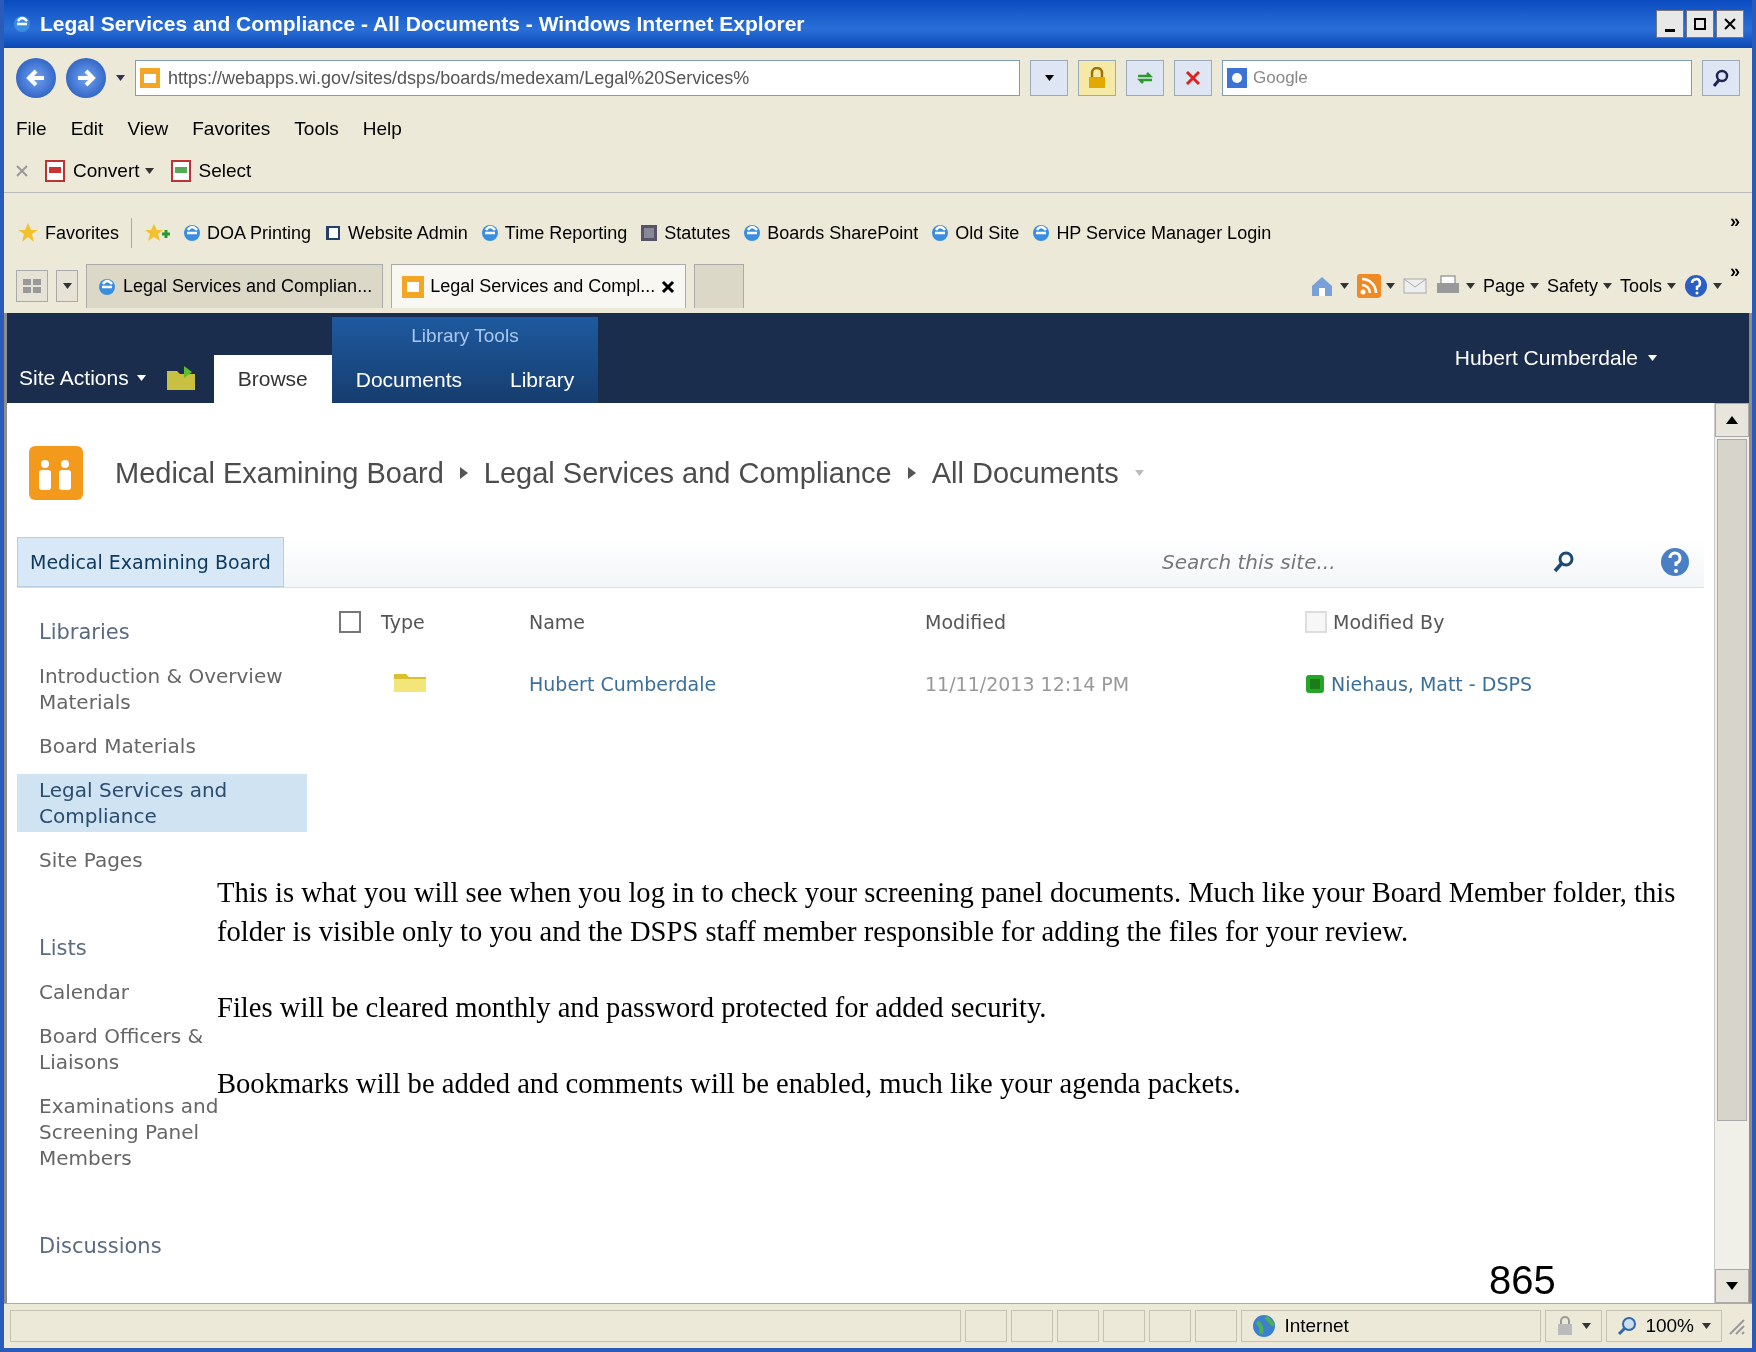 This screenshot has height=1352, width=1756. Describe the element at coordinates (157, 233) in the screenshot. I see `add-favorite-icon` at that location.